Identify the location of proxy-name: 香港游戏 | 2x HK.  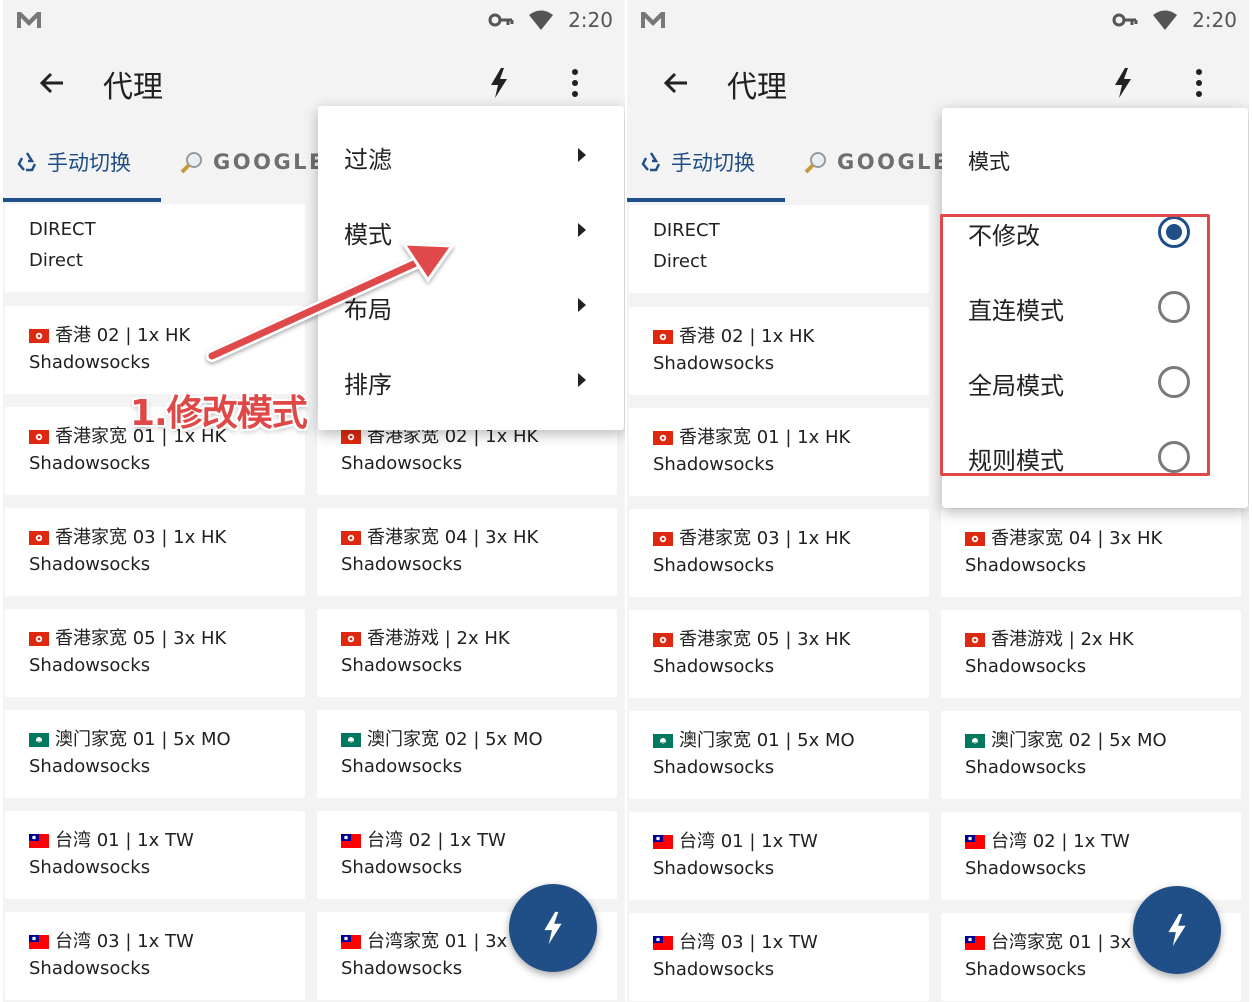
(1062, 639).